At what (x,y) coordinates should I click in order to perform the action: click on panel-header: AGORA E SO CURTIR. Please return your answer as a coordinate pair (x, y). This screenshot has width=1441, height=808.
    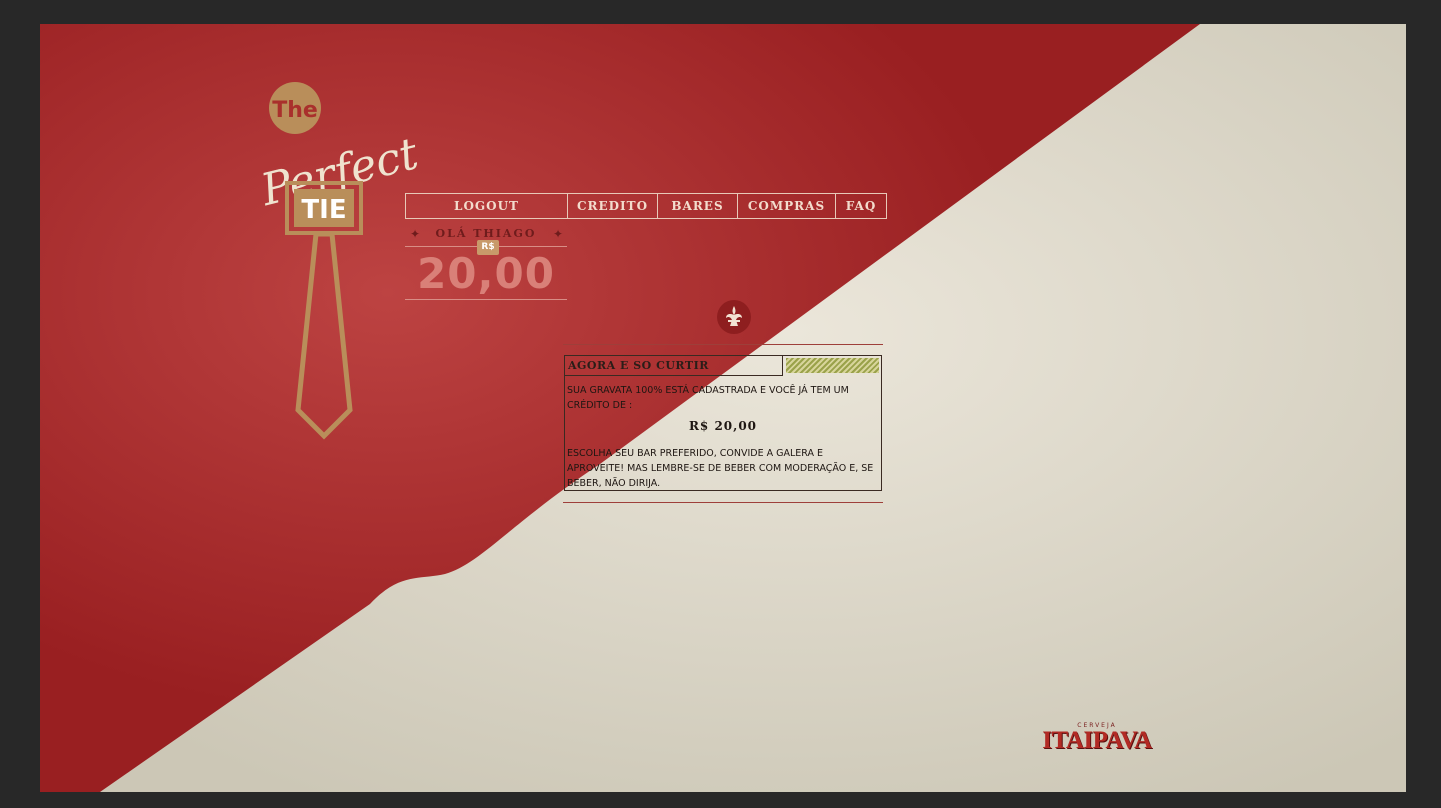
    Looking at the image, I should click on (674, 366).